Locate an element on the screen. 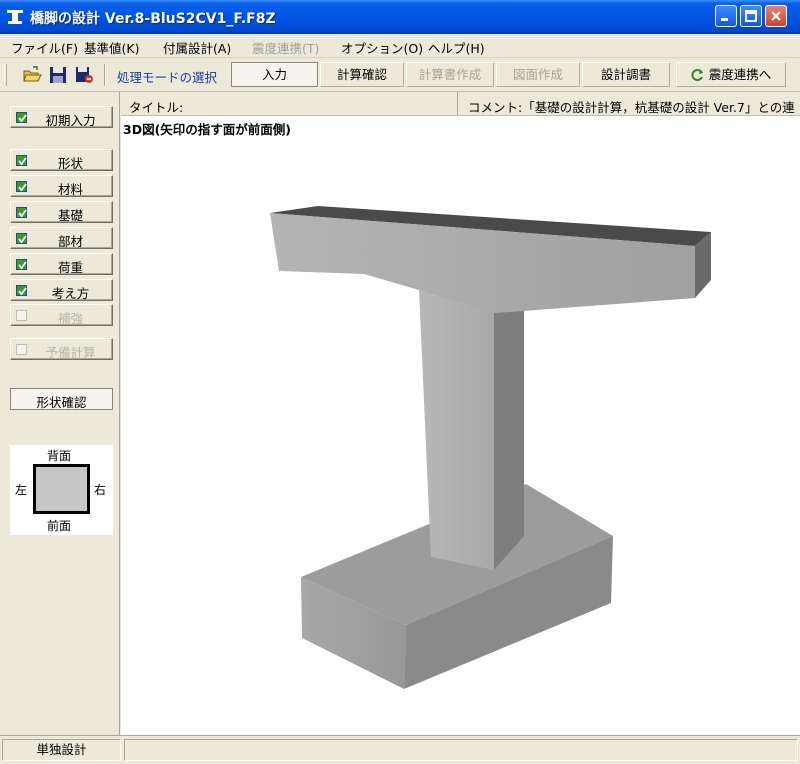 This screenshot has height=764, width=800. shape-confirm-button: 形状確認 is located at coordinates (61, 399).